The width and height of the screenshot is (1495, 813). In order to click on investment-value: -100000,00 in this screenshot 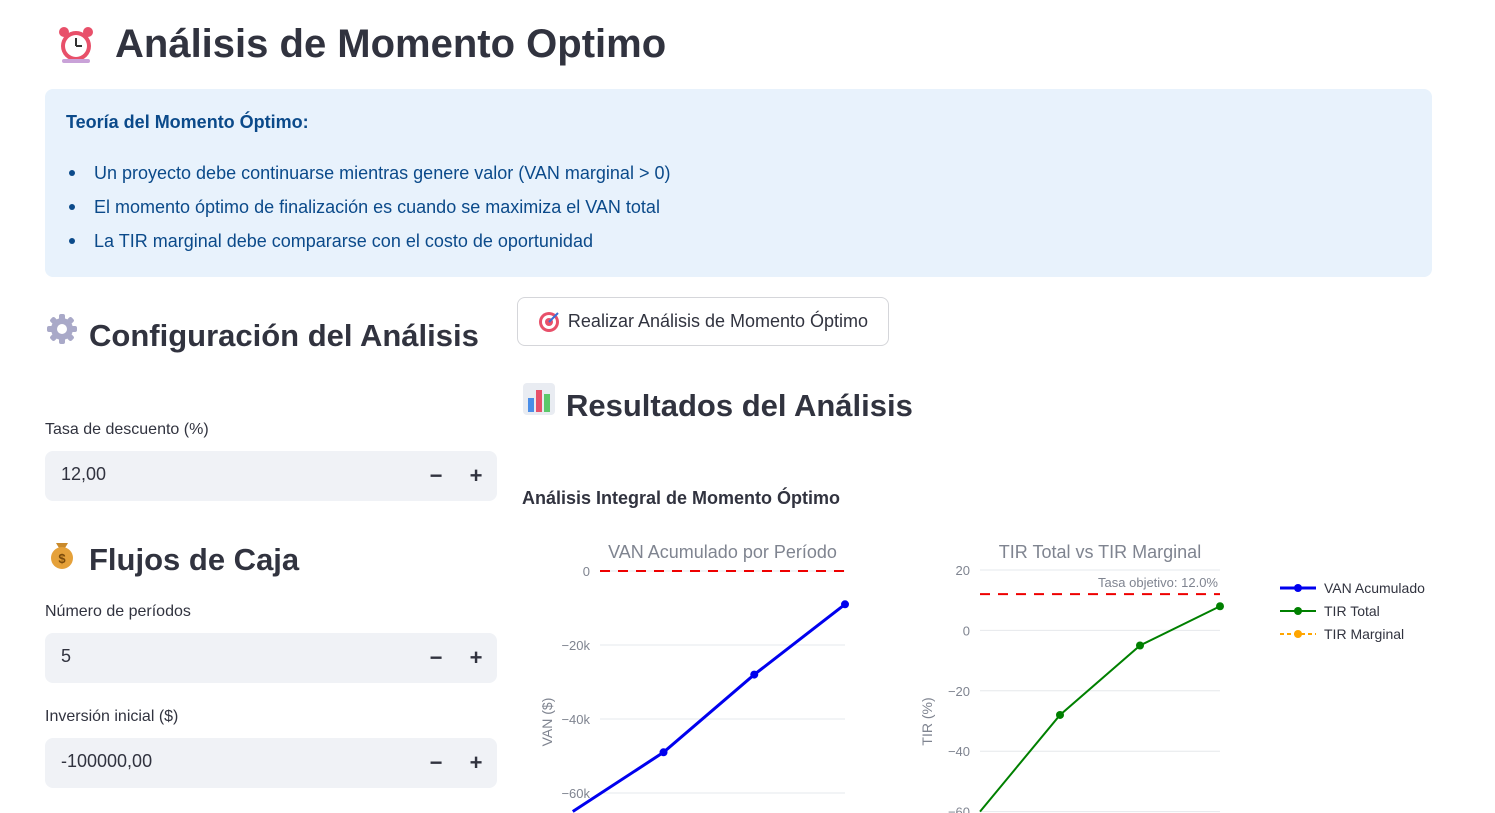, I will do `click(106, 761)`.